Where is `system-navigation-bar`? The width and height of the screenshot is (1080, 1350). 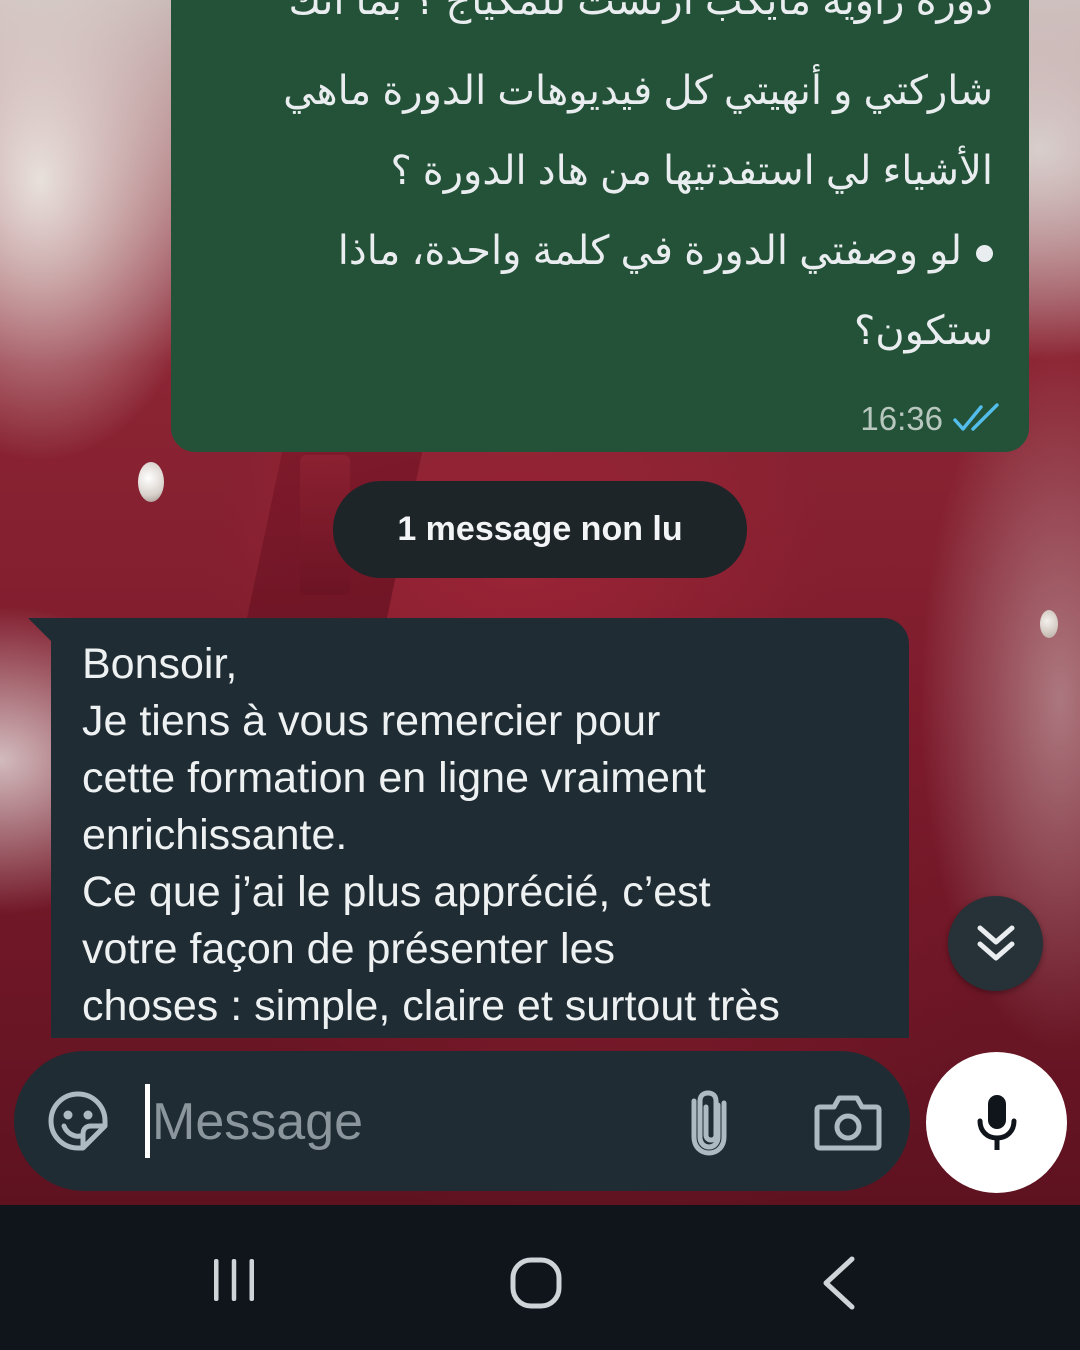 system-navigation-bar is located at coordinates (540, 1277).